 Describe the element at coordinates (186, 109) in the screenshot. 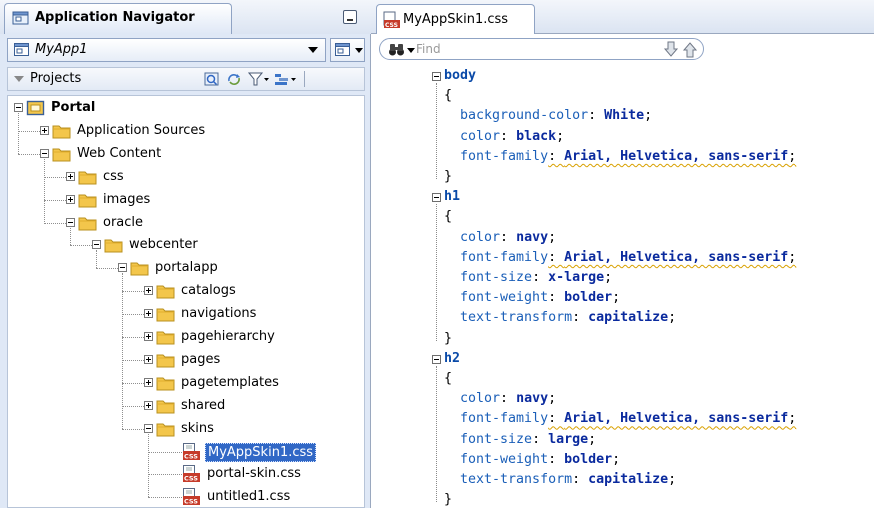

I see `tree-folder-item: Portal` at that location.